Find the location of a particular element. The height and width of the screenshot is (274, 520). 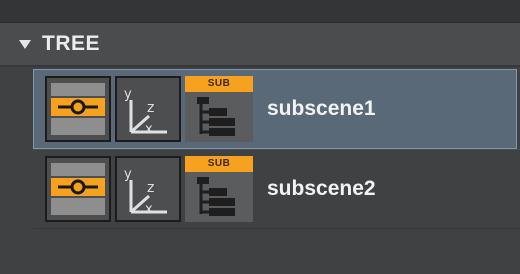

tree-item-label: subscene1 is located at coordinates (321, 108).